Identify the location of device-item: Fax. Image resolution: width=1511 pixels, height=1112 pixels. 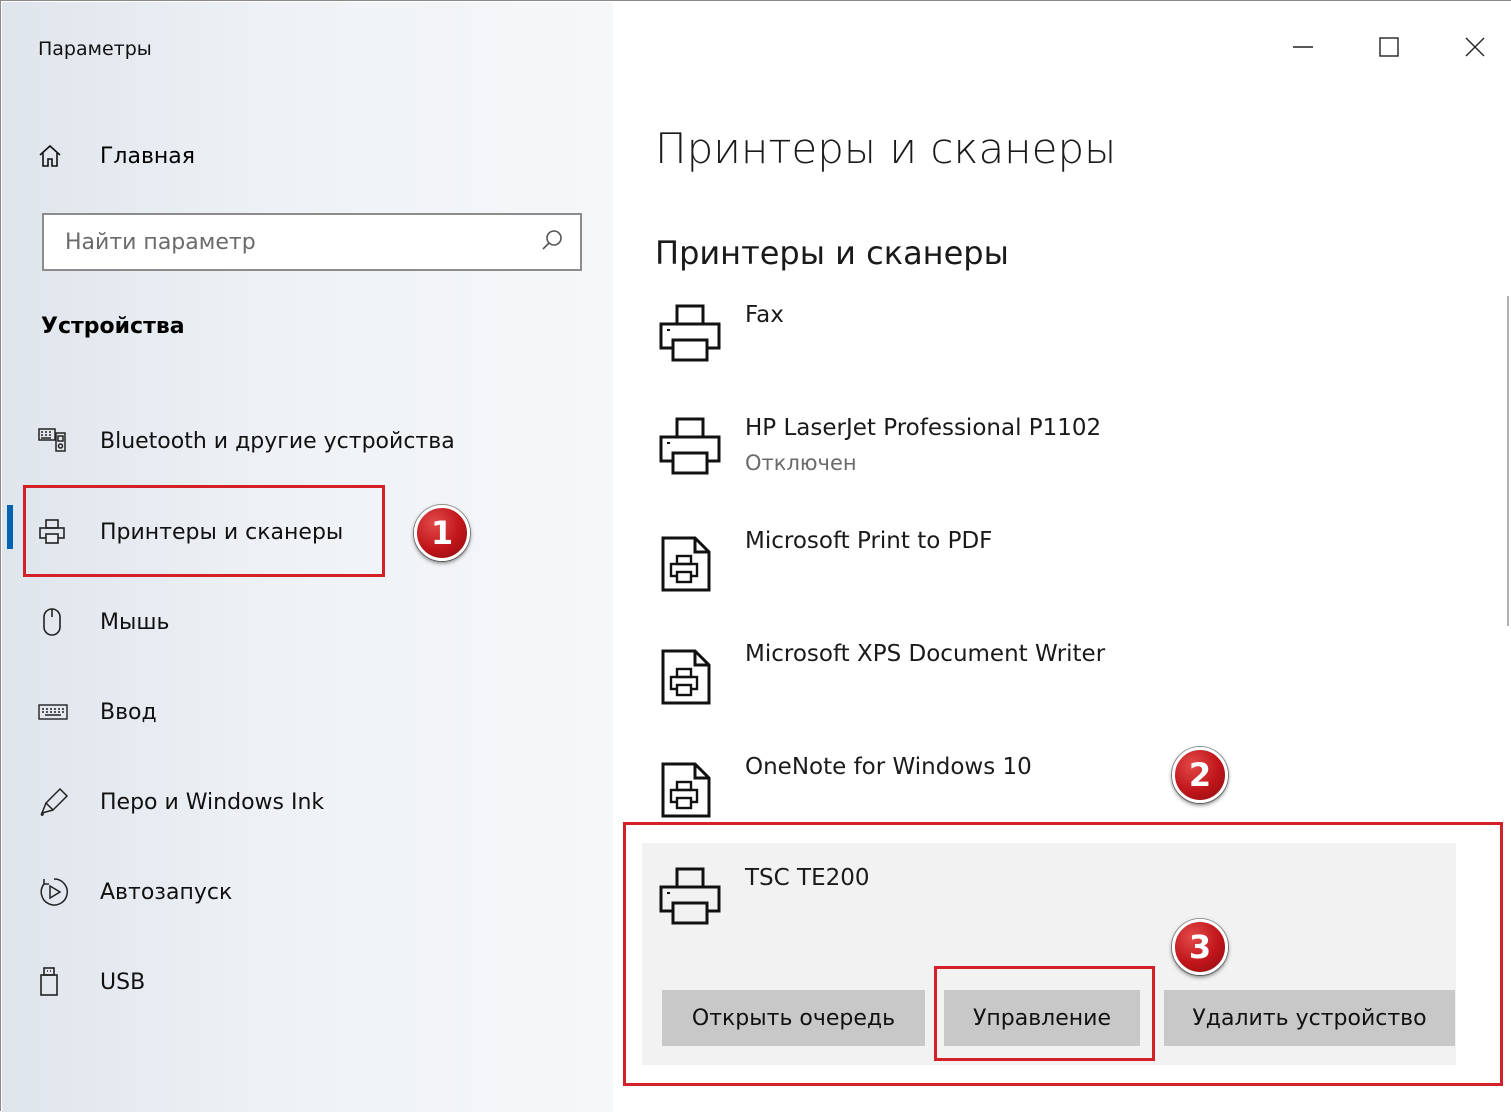
(1035, 347).